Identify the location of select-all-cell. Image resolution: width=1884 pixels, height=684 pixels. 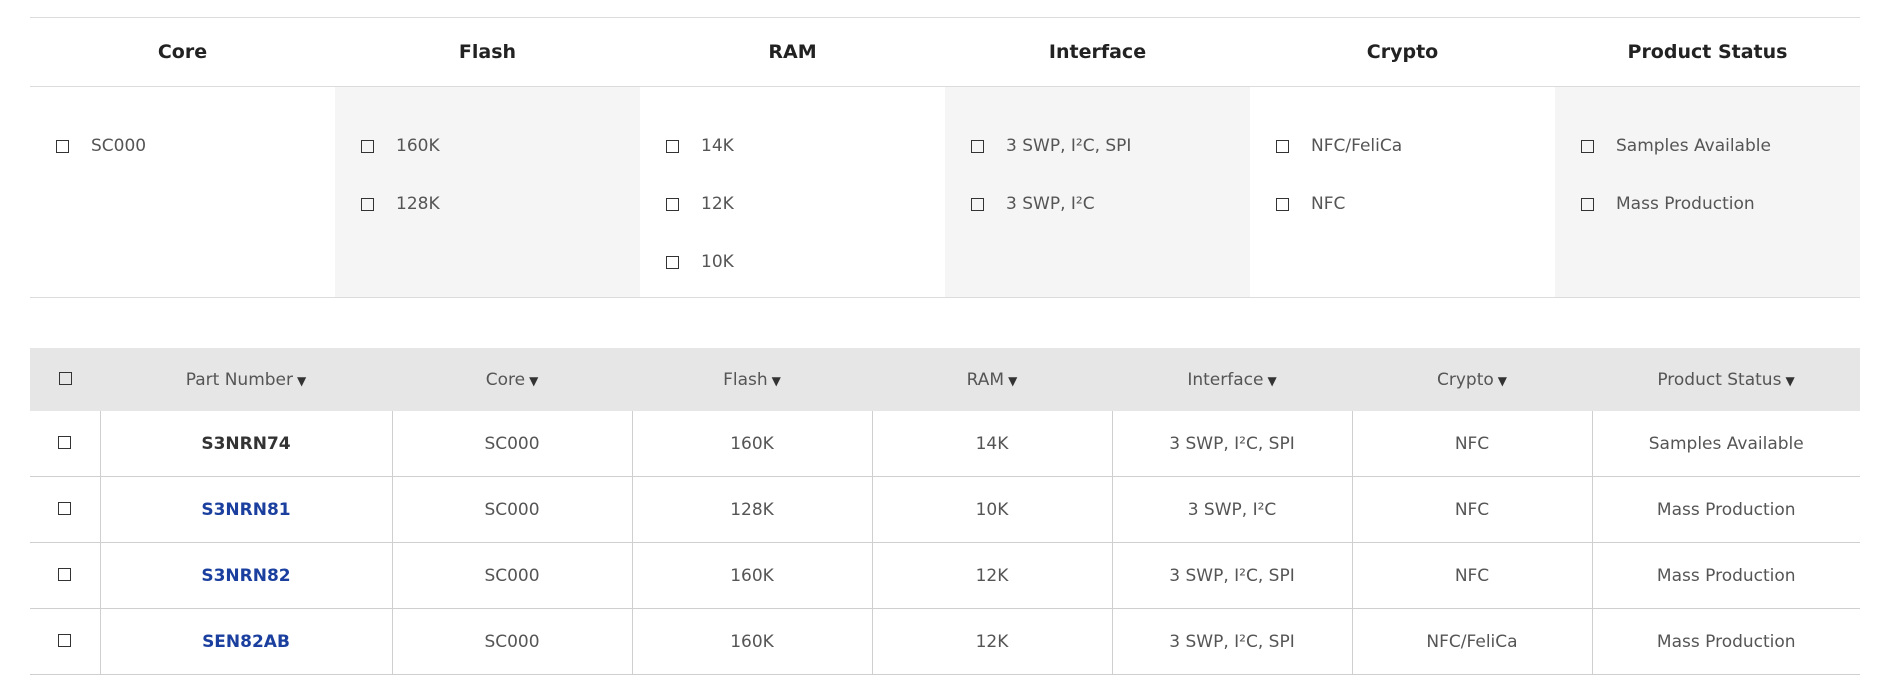
(65, 379).